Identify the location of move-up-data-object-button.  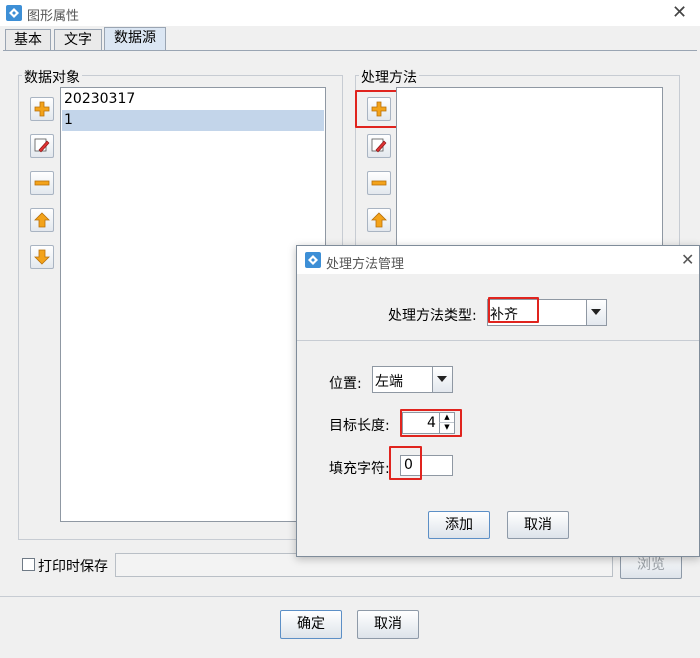
(42, 220).